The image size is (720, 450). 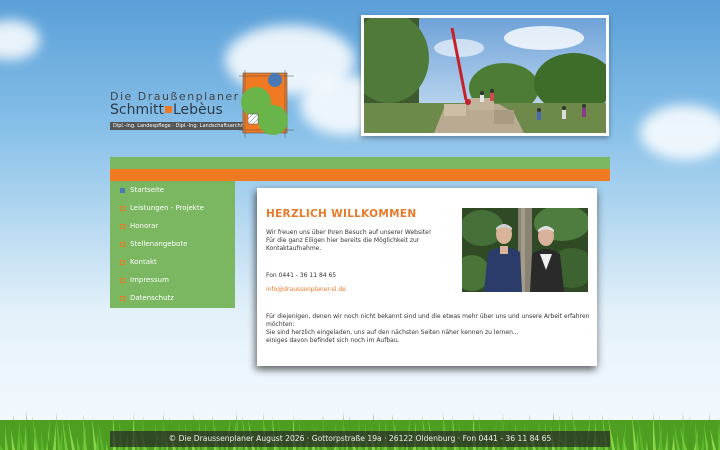 I want to click on page-title: HERZLICH WILLKOMMEN, so click(x=341, y=214).